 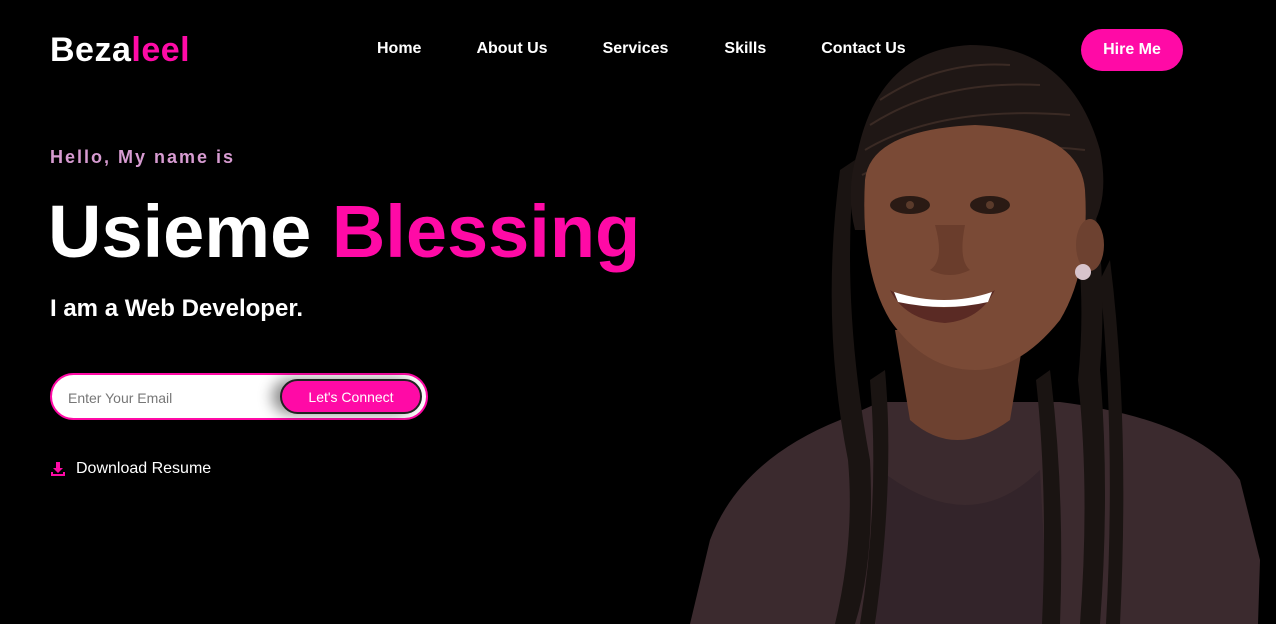 I want to click on download-resume-label: Download Resume, so click(x=144, y=468).